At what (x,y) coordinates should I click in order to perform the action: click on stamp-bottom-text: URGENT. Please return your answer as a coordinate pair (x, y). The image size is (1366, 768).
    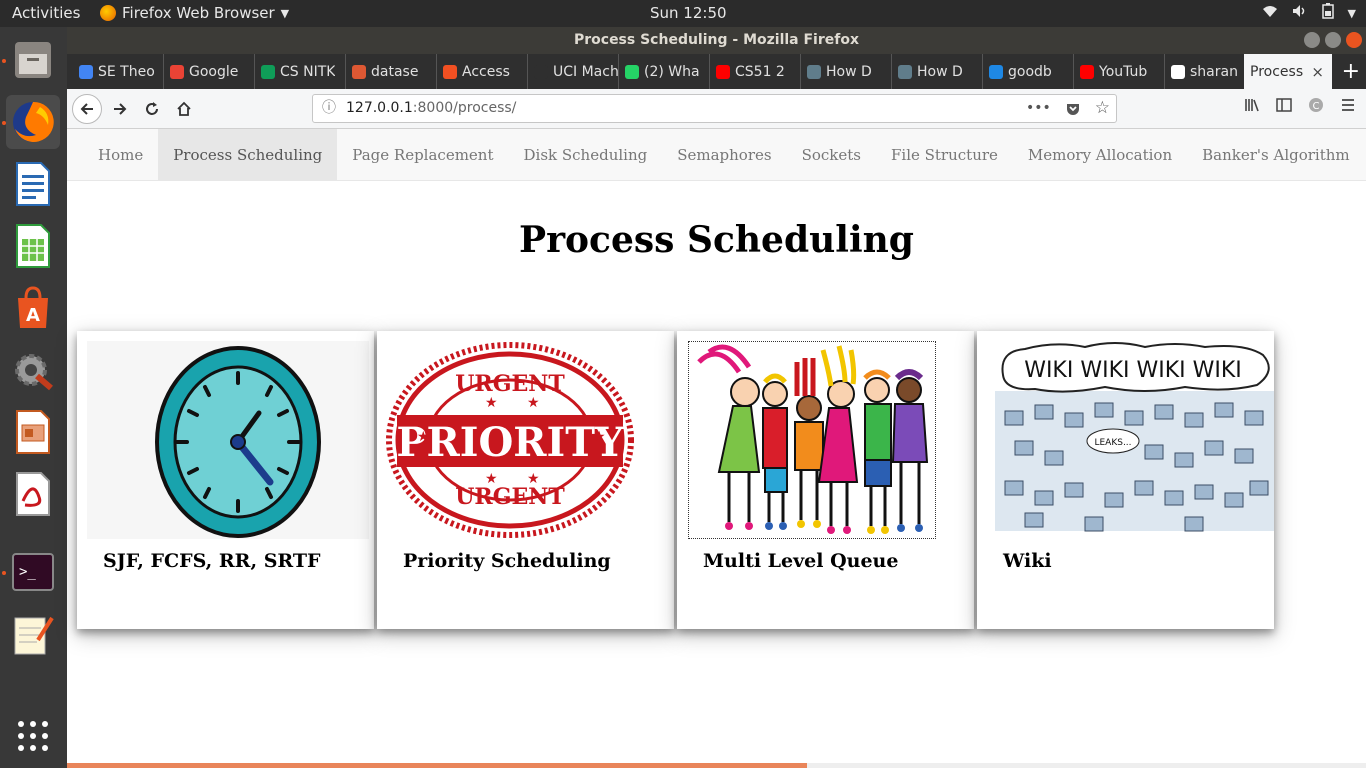
    Looking at the image, I should click on (510, 497).